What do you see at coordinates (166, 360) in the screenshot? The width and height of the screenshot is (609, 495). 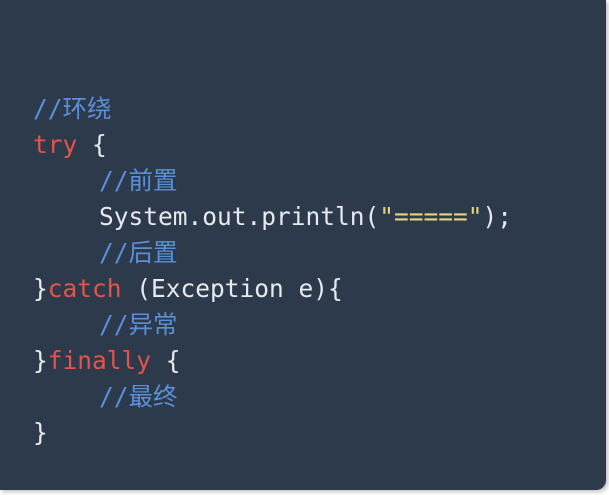 I see `finally-brace: {` at bounding box center [166, 360].